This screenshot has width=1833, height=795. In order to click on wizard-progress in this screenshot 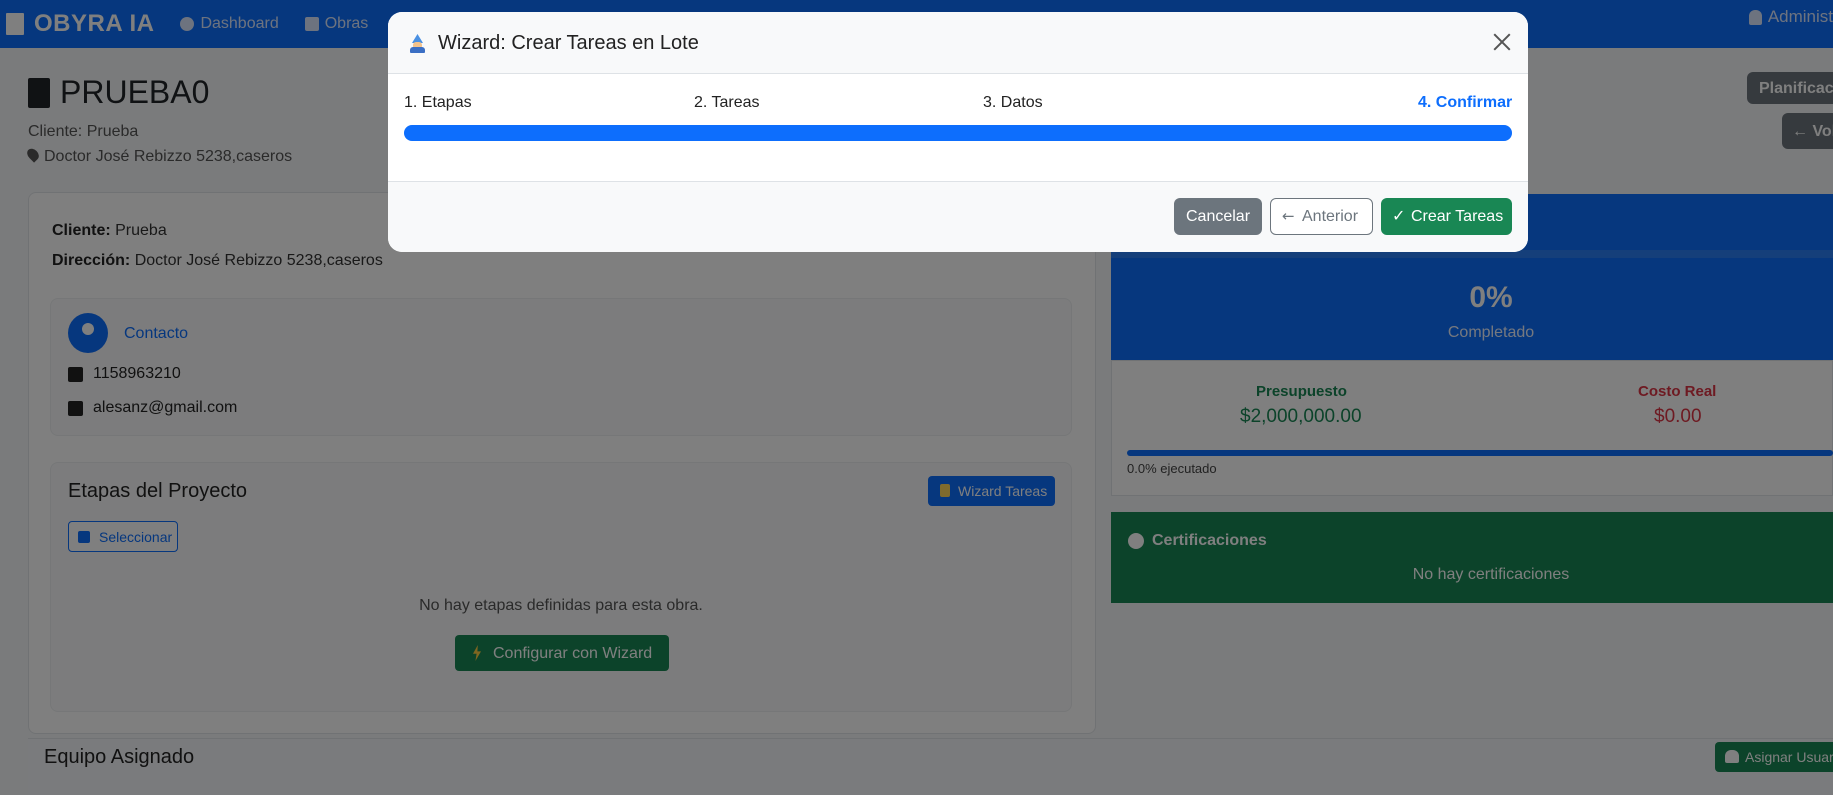, I will do `click(958, 133)`.